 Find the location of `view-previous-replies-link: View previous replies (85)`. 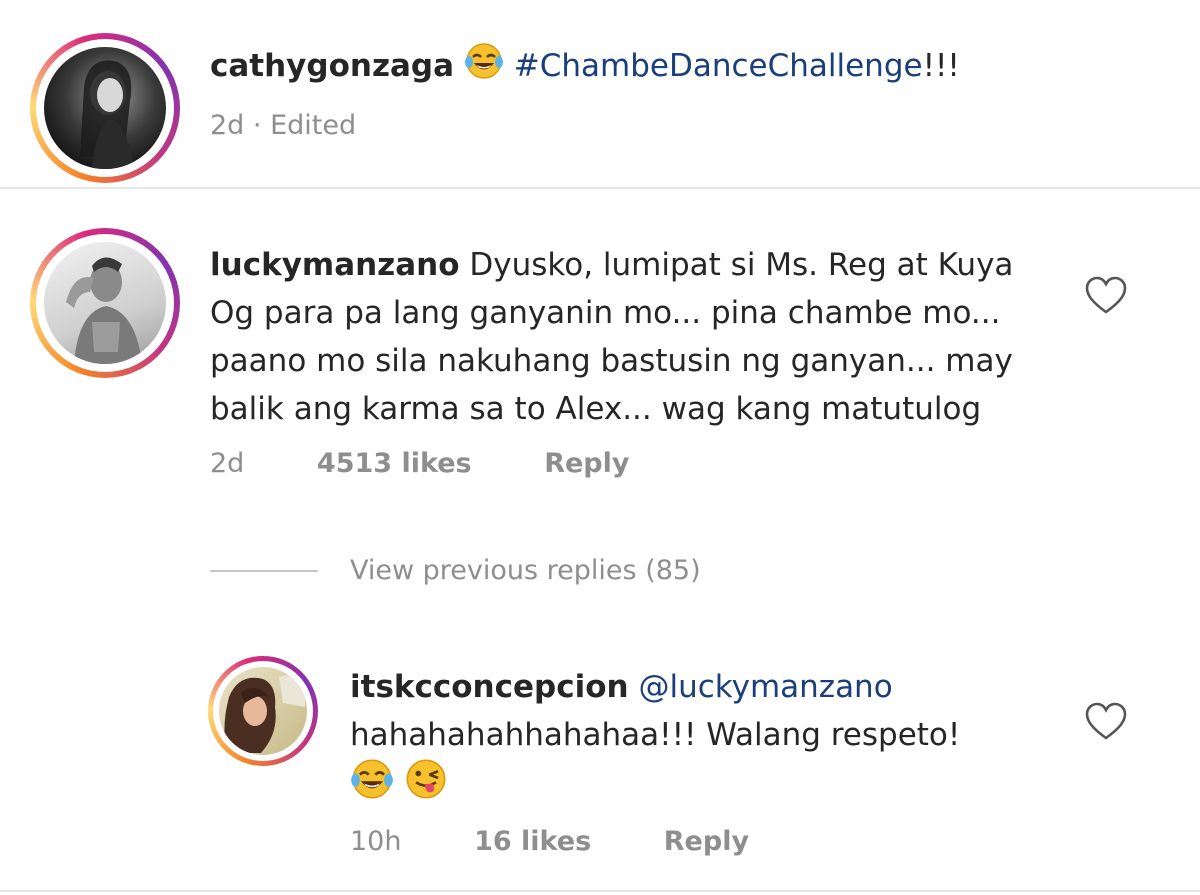

view-previous-replies-link: View previous replies (85) is located at coordinates (525, 570).